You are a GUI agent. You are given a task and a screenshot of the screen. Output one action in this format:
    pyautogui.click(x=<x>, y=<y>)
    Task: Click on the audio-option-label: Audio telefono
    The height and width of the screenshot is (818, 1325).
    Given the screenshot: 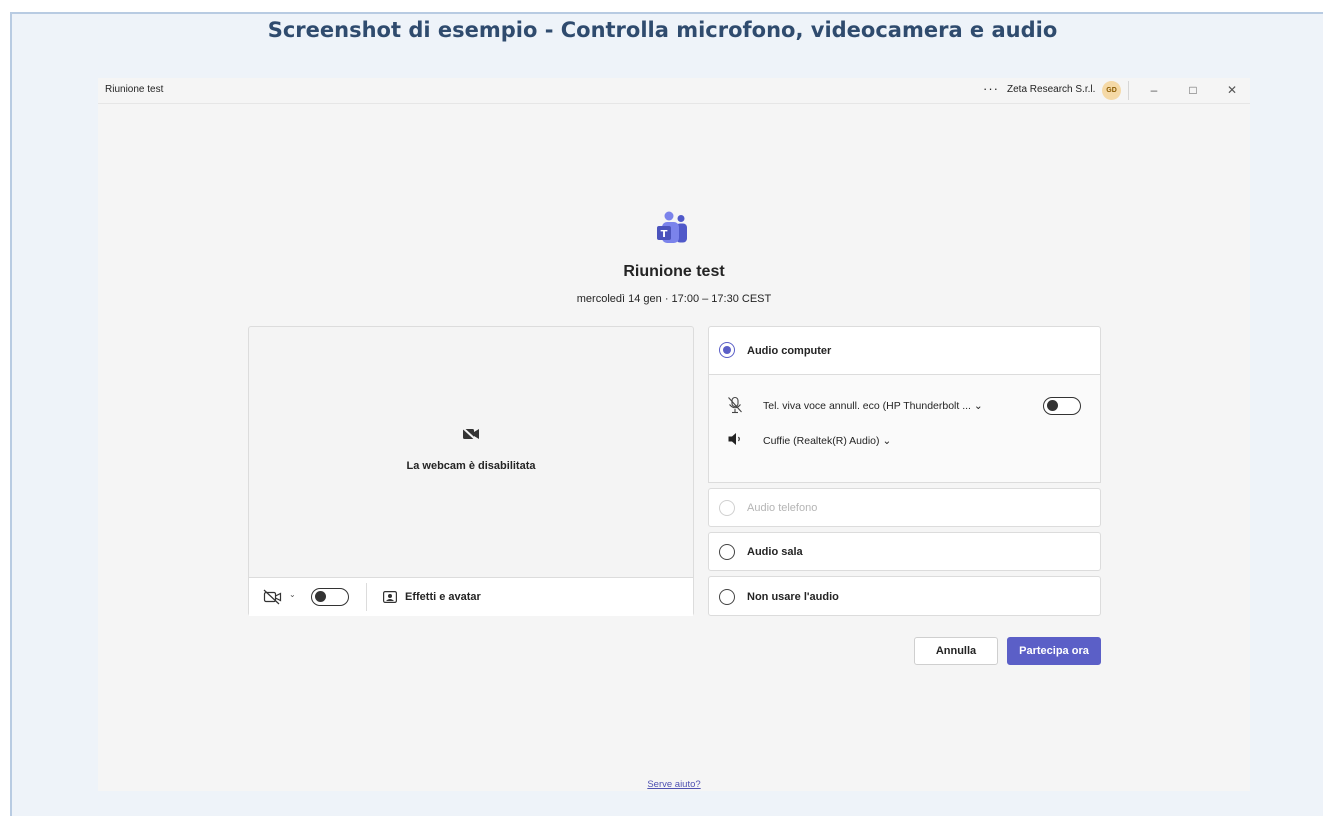 What is the action you would take?
    pyautogui.click(x=782, y=508)
    